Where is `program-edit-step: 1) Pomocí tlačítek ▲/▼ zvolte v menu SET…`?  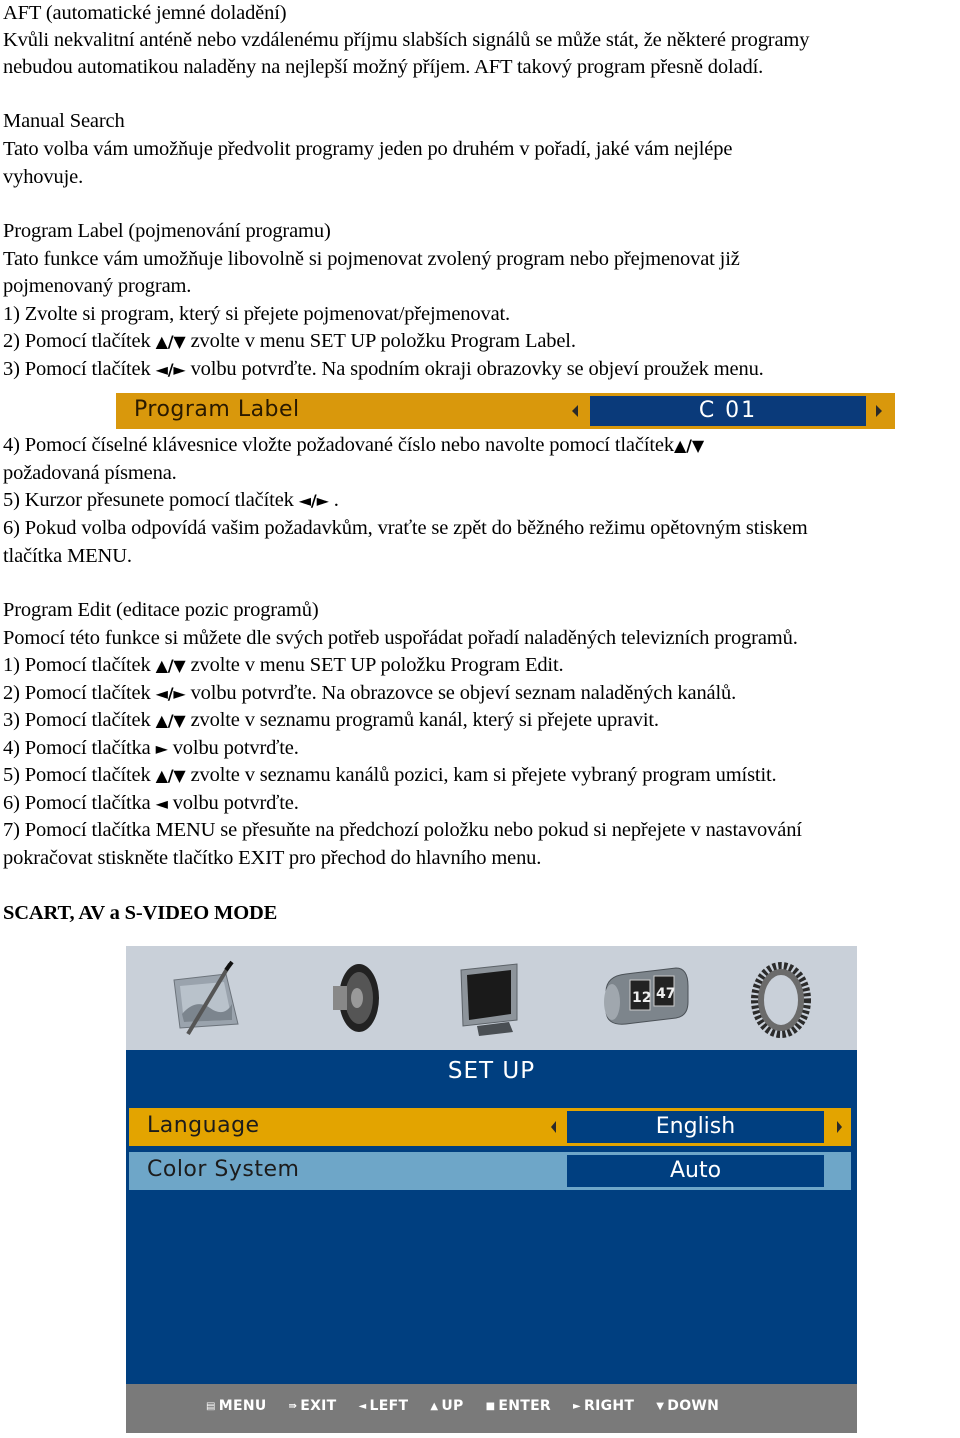 program-edit-step: 1) Pomocí tlačítek ▲/▼ zvolte v menu SET… is located at coordinates (283, 665).